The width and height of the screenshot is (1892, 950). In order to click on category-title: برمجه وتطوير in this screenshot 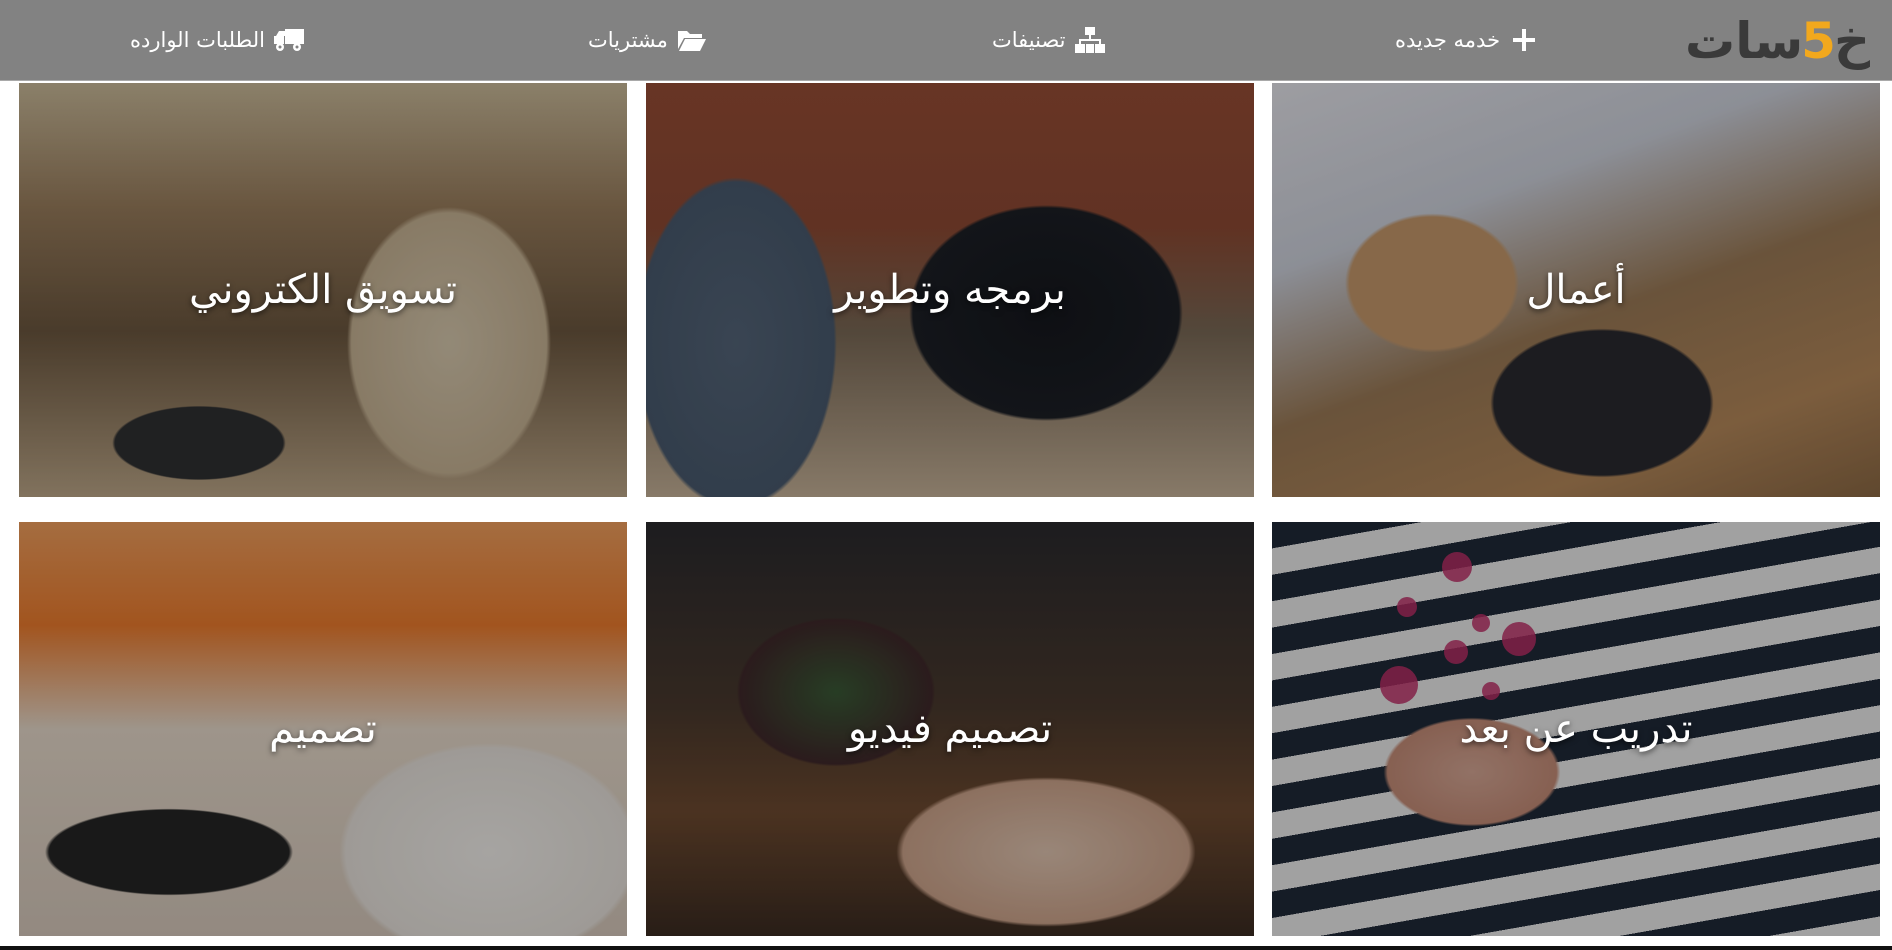, I will do `click(950, 290)`.